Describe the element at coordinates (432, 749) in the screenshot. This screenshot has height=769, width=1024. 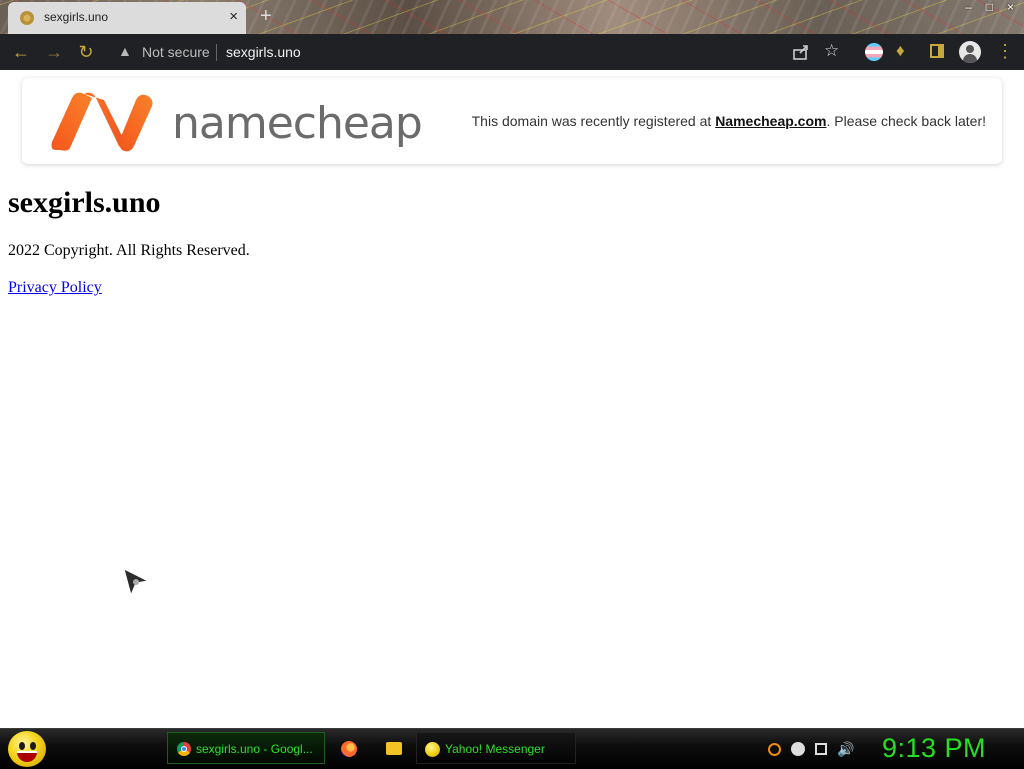
I see `yahoo-messenger-icon` at that location.